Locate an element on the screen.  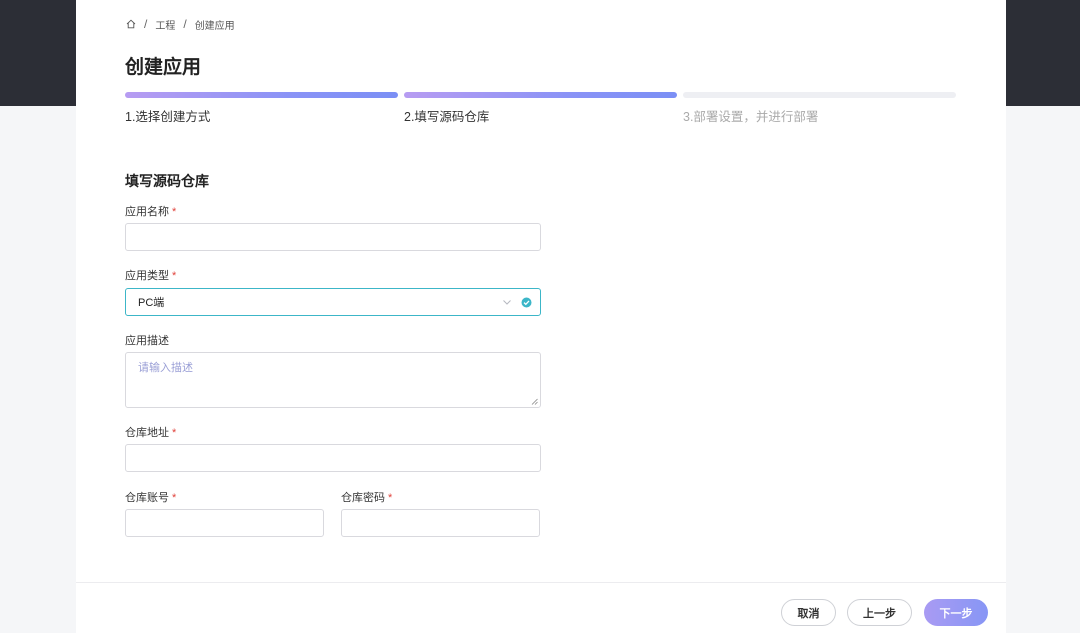
steps-progress: 1.选择创建方式 2.填写源码仓库 3.部署设置，并进行部署 is located at coordinates (540, 108).